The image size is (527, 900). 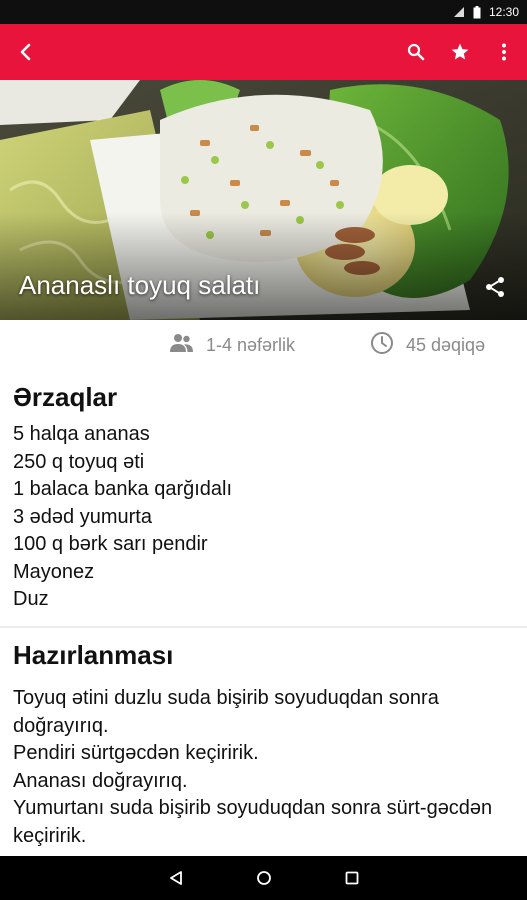 What do you see at coordinates (503, 12) in the screenshot?
I see `status-time: 12:30` at bounding box center [503, 12].